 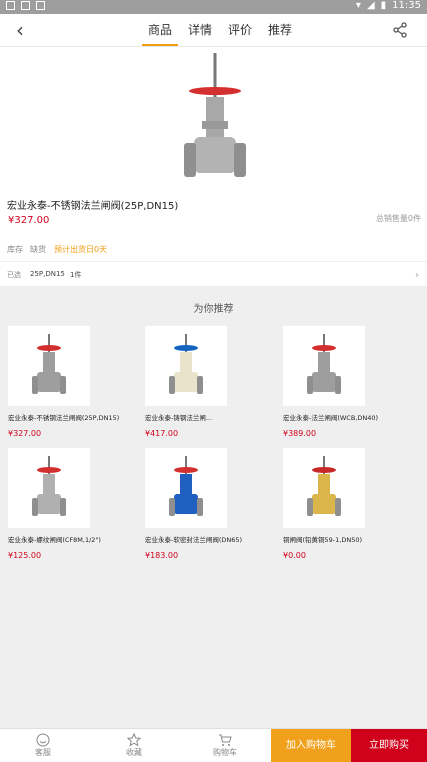 I want to click on wifi-icon: ▾, so click(x=358, y=5).